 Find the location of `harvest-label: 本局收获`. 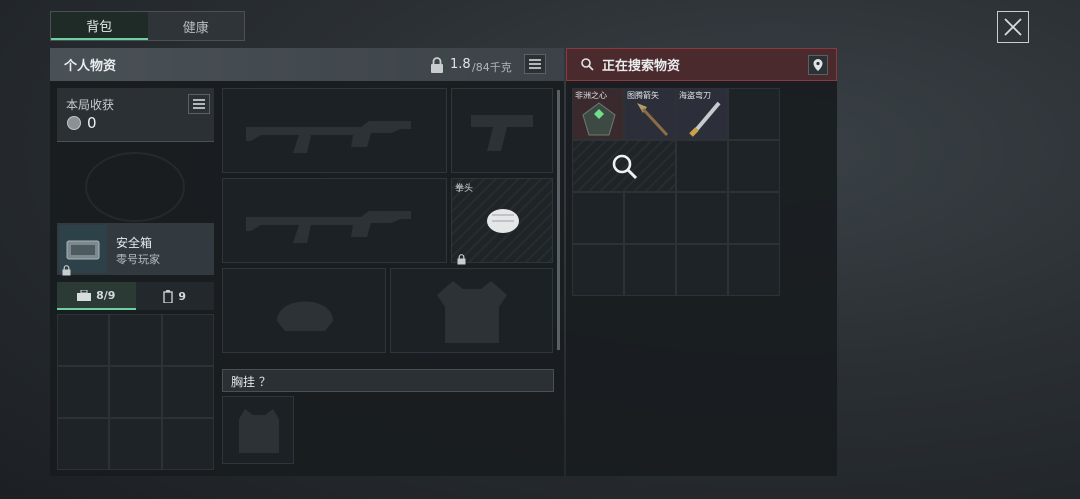

harvest-label: 本局收获 is located at coordinates (90, 105).